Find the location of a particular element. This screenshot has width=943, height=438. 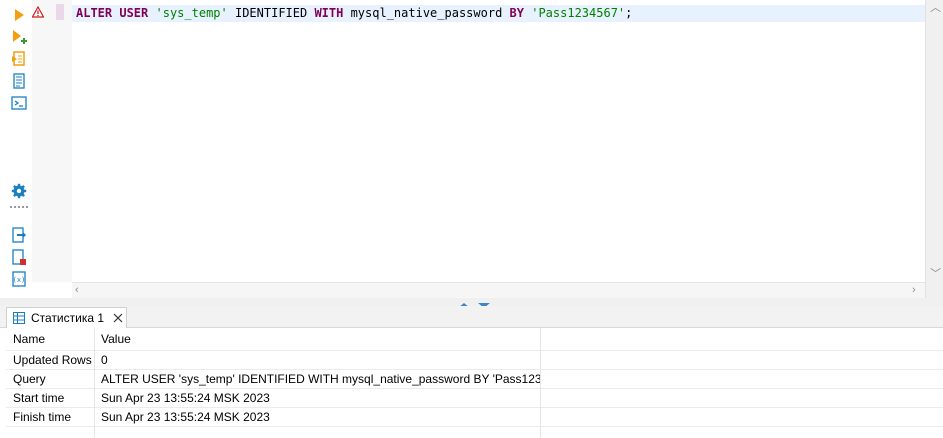

sql-token: WITH is located at coordinates (329, 13).